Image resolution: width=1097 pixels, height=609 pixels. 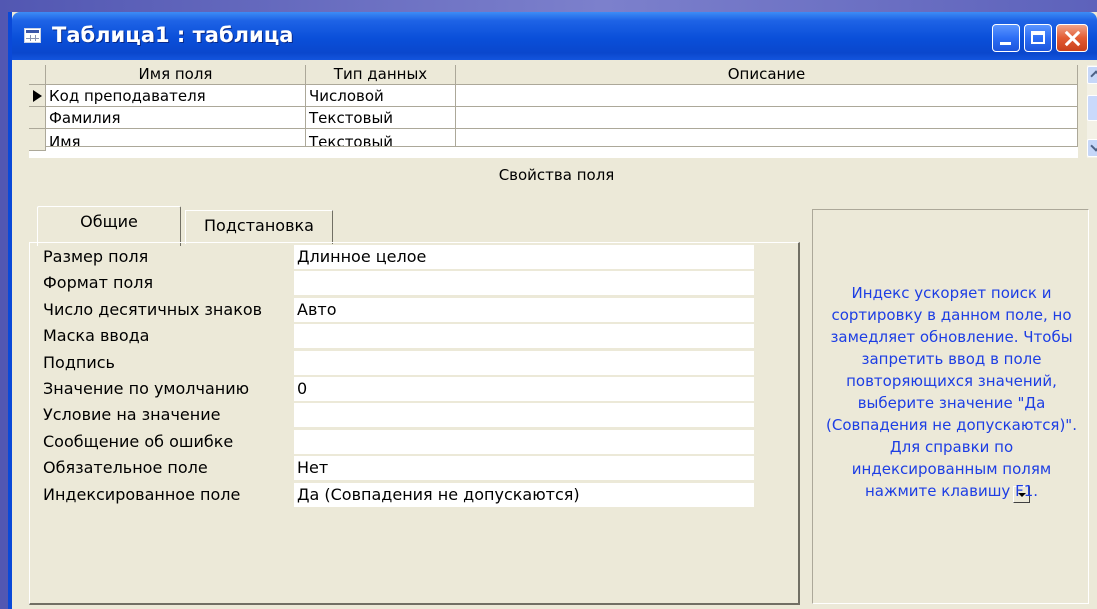 I want to click on scroll-down-icon, so click(x=1092, y=148).